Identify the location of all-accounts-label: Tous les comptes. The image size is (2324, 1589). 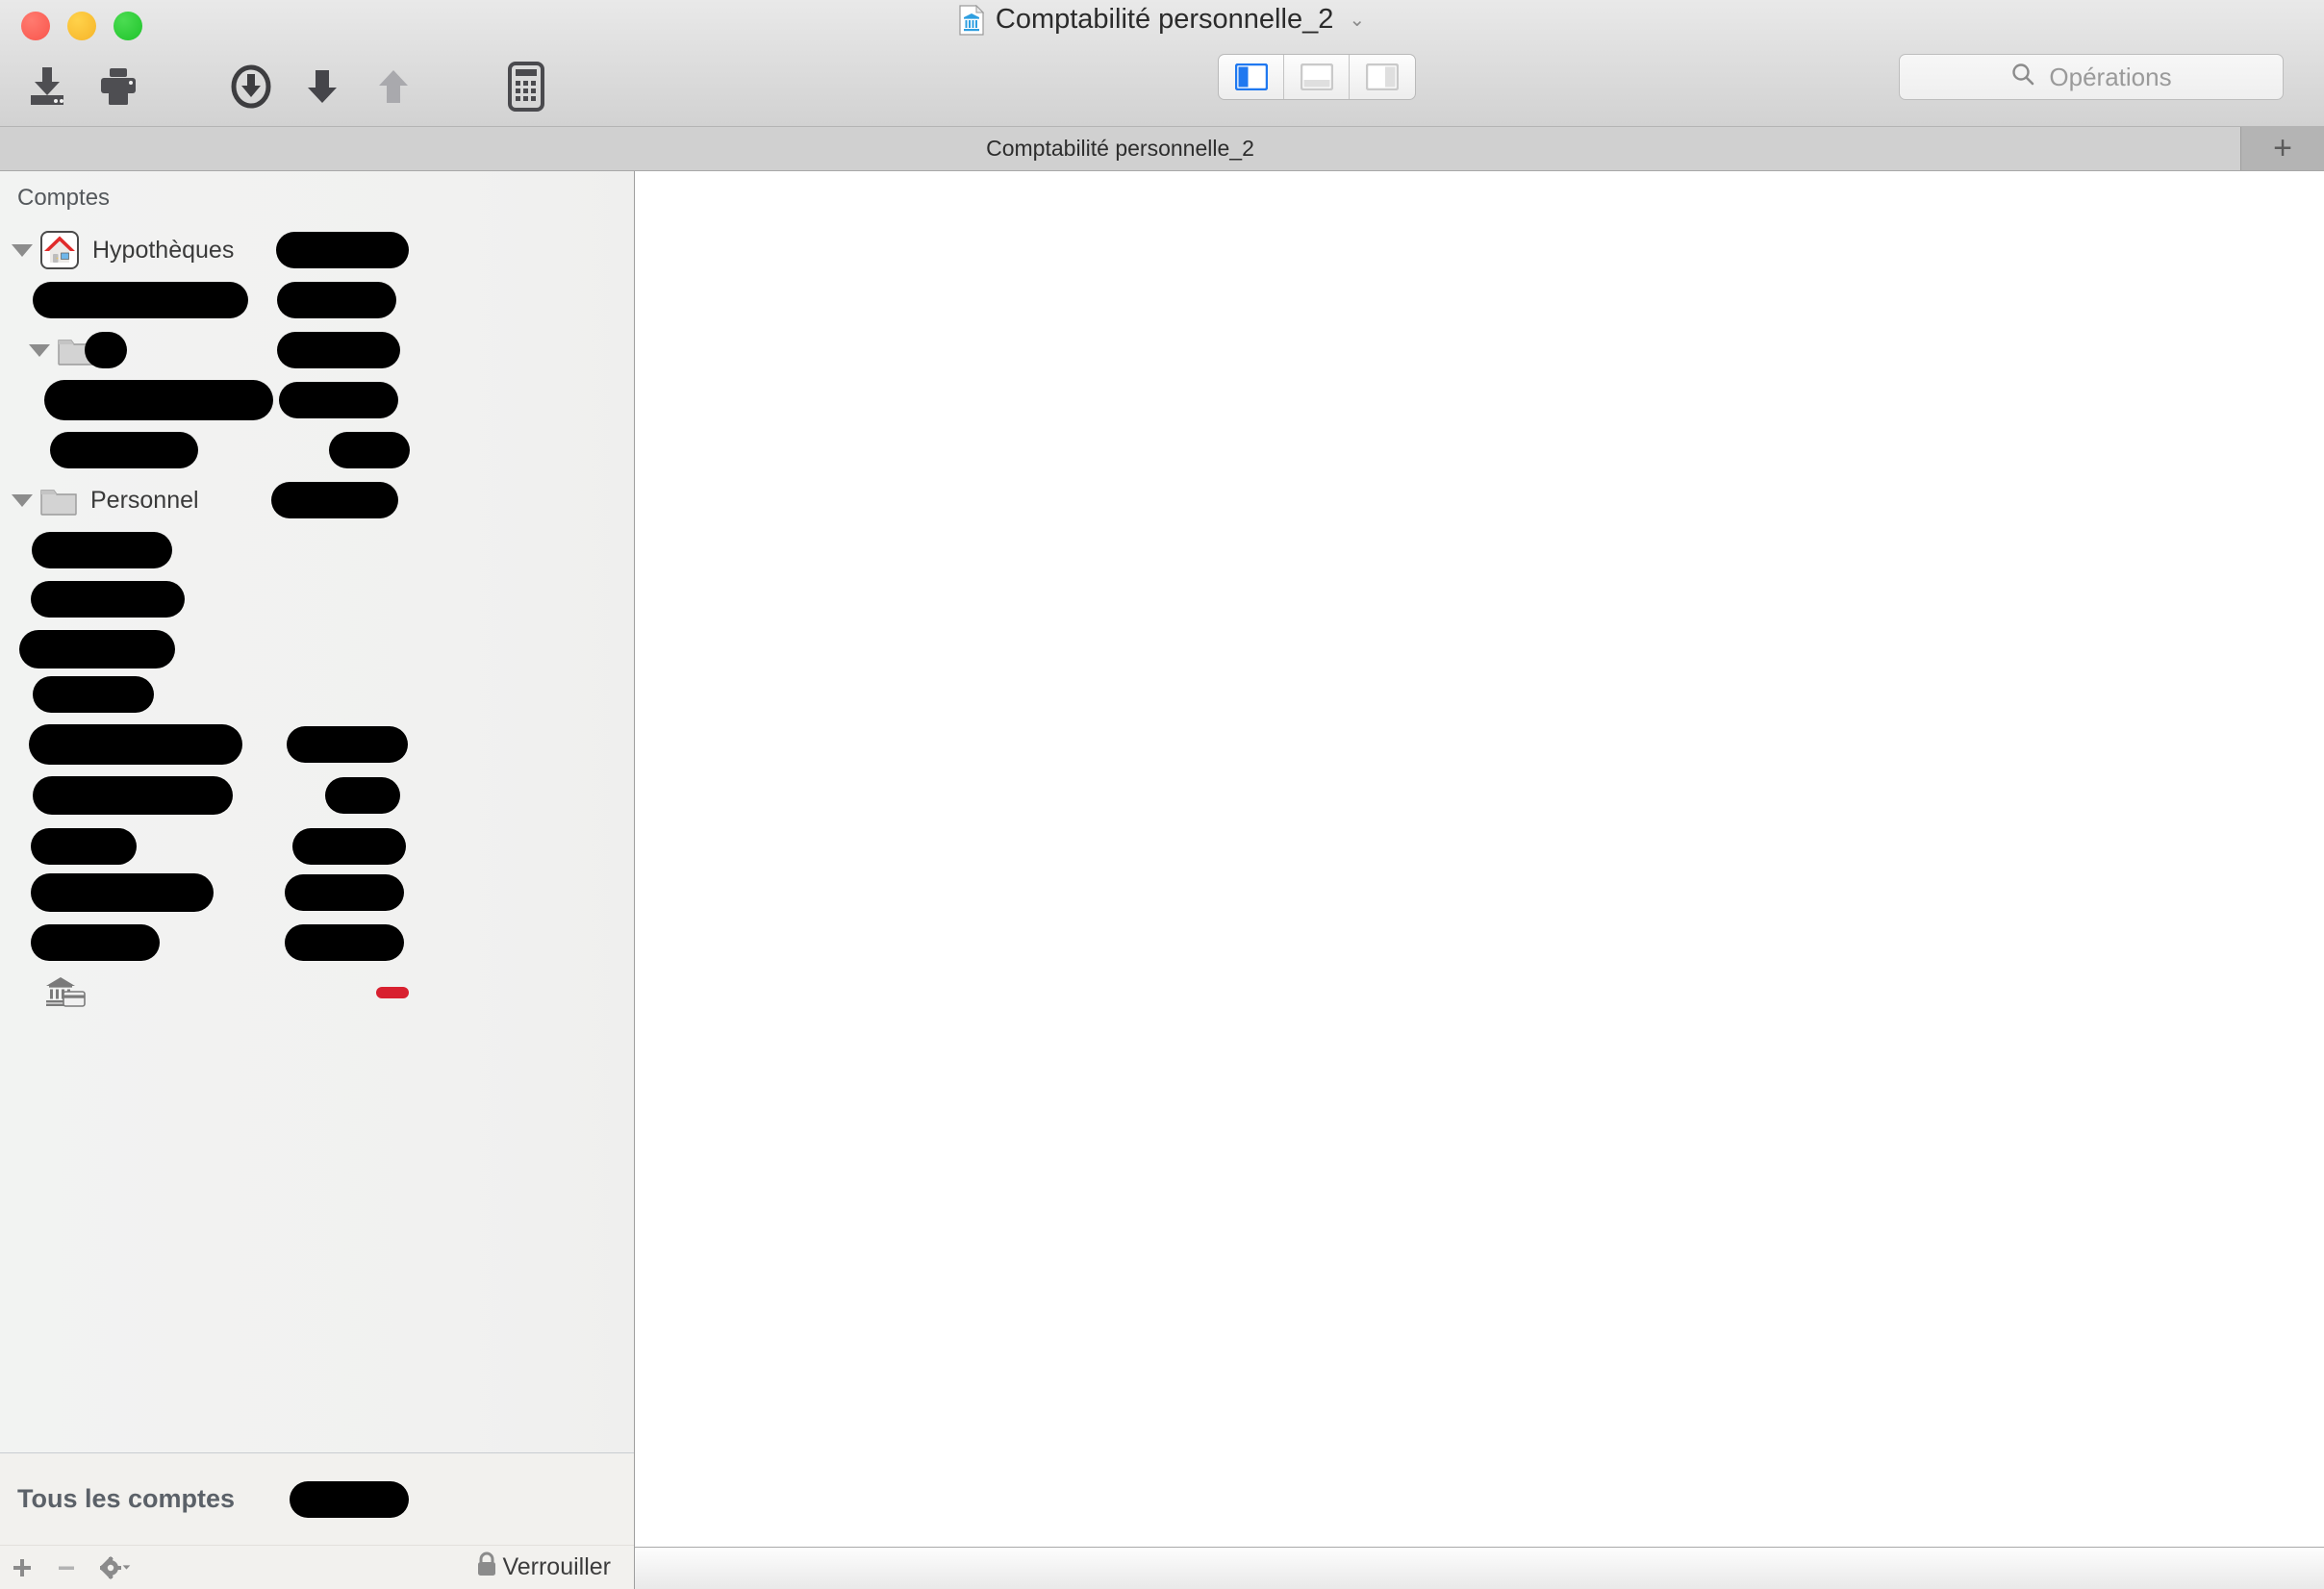
(126, 1498).